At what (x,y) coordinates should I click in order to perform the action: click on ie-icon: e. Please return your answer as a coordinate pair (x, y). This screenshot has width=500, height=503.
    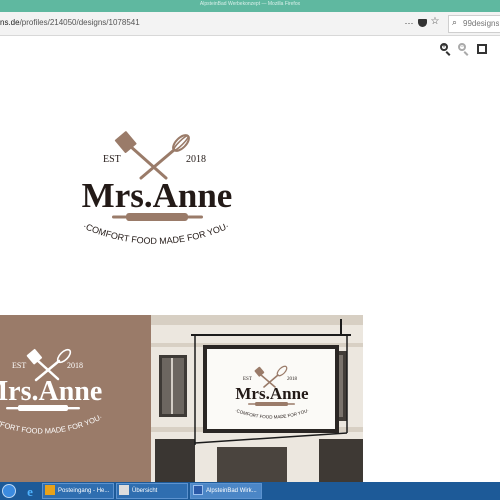
    Looking at the image, I should click on (30, 491).